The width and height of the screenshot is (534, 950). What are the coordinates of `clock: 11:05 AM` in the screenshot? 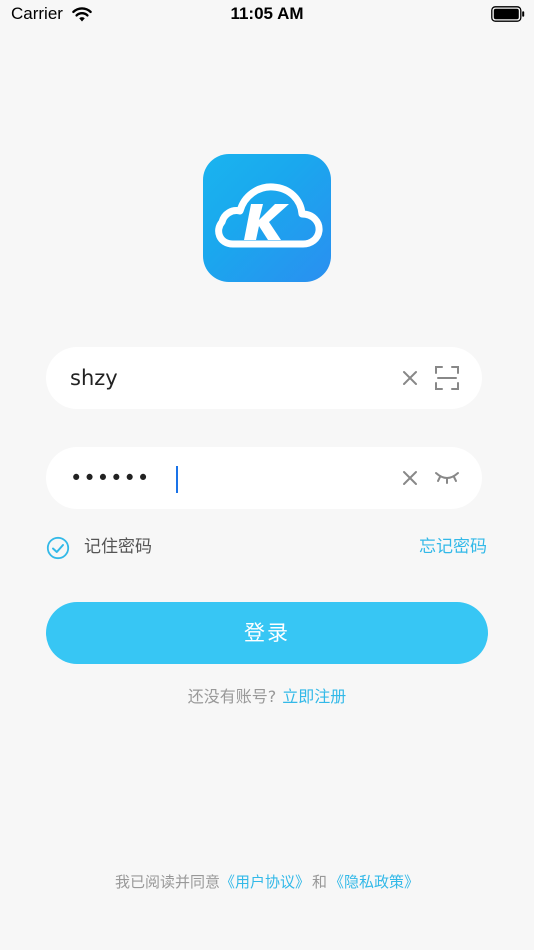 It's located at (267, 13).